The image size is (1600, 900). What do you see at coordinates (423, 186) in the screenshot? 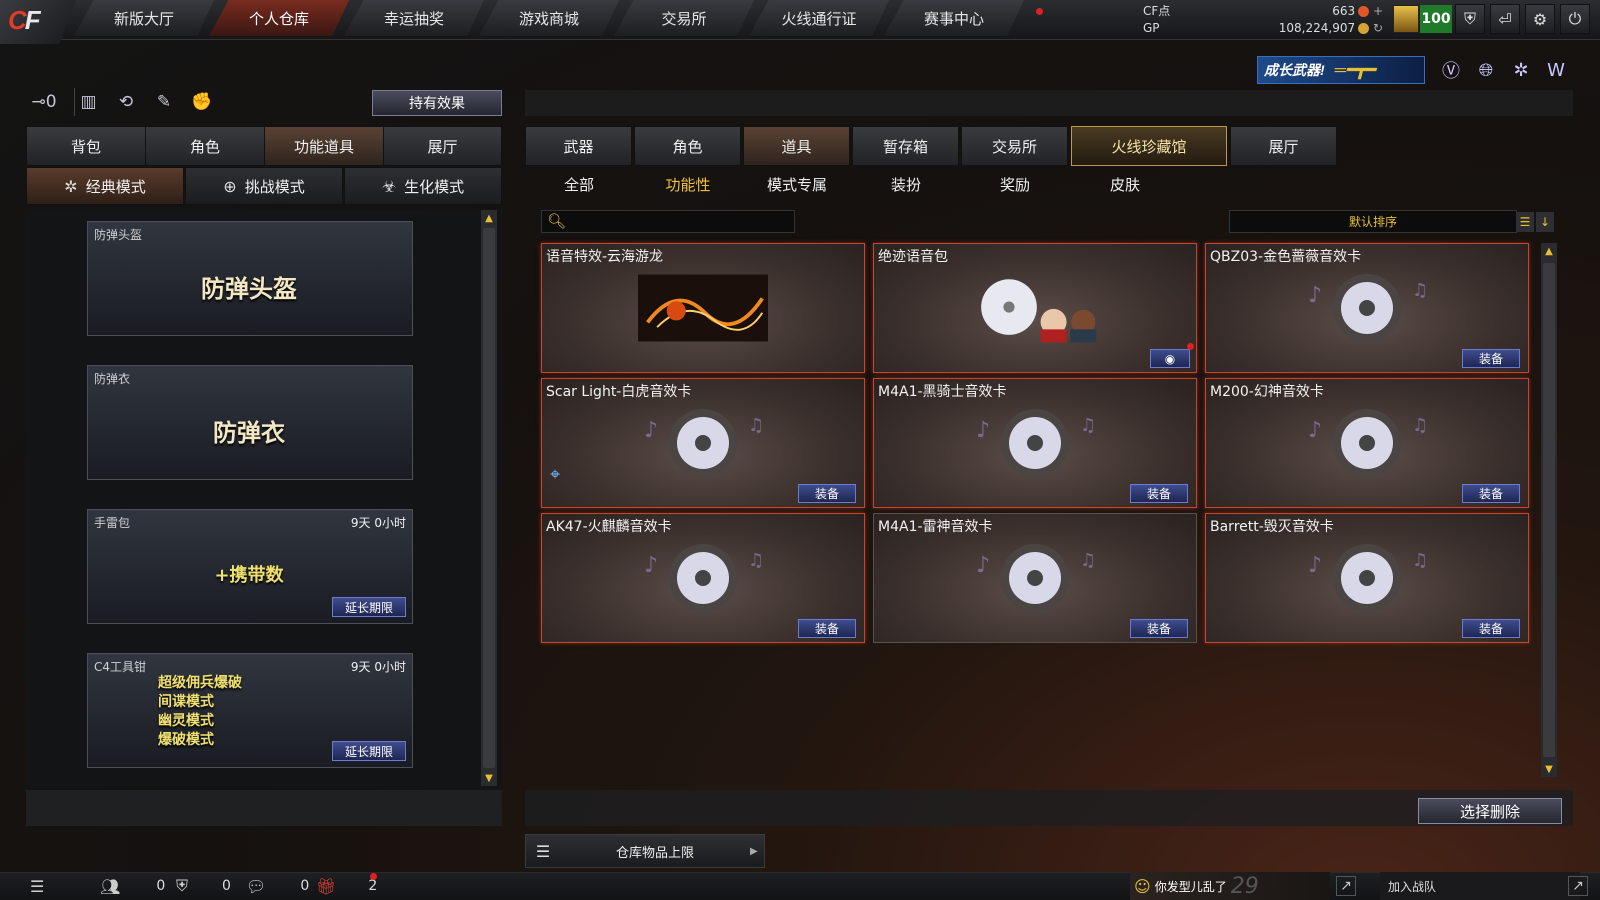
I see `mode-zombie: ☣ 生化模式` at bounding box center [423, 186].